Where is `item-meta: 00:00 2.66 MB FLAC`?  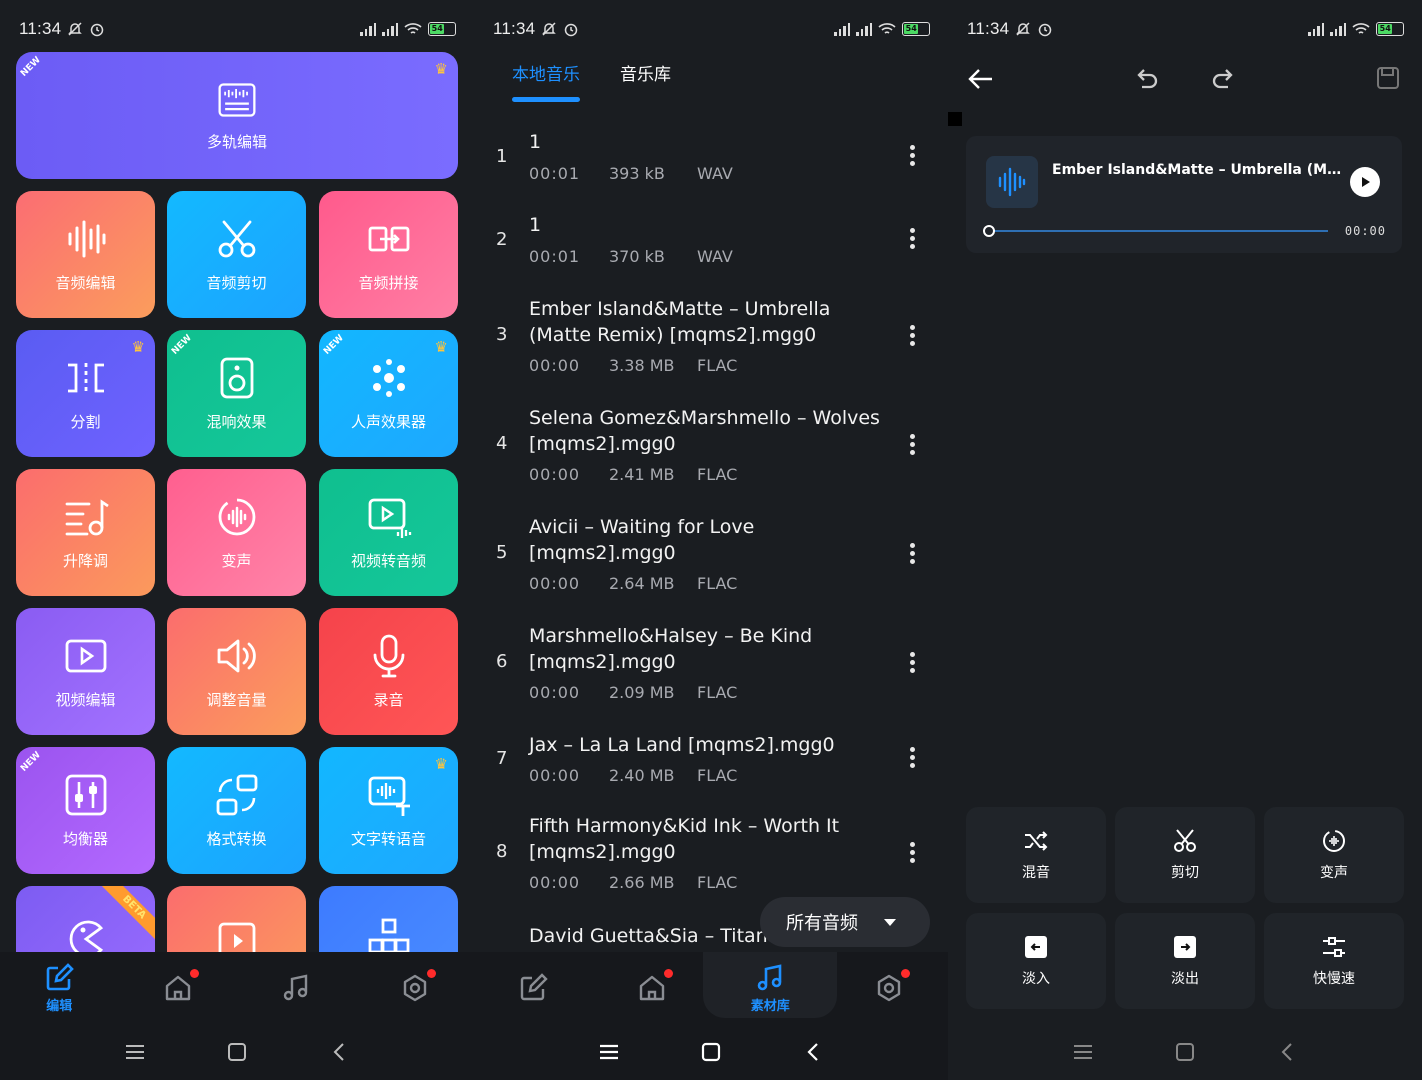 item-meta: 00:00 2.66 MB FLAC is located at coordinates (633, 882).